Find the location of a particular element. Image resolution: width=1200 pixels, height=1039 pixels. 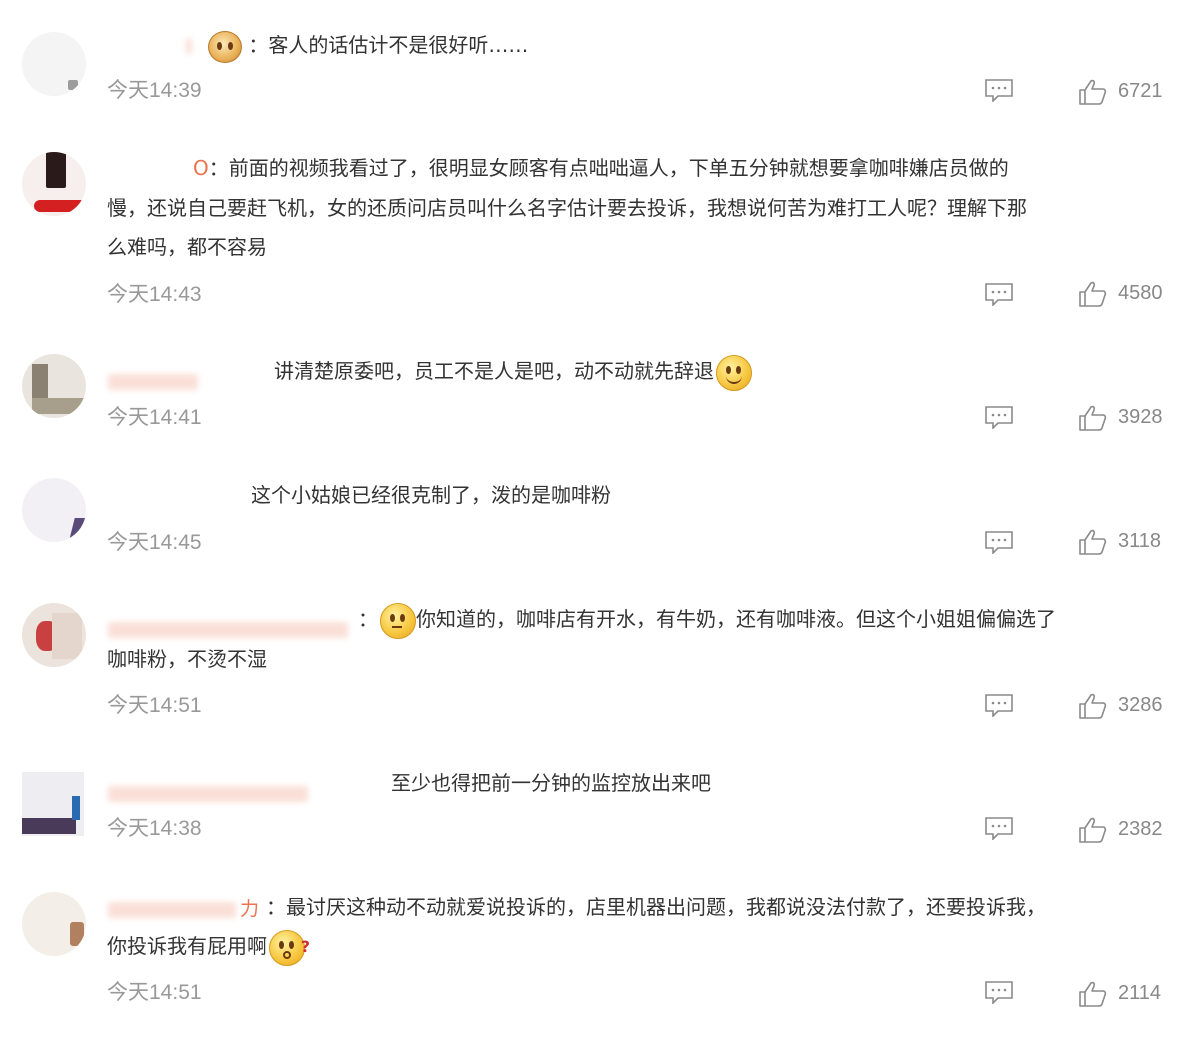

like-count: 3118 is located at coordinates (1140, 541).